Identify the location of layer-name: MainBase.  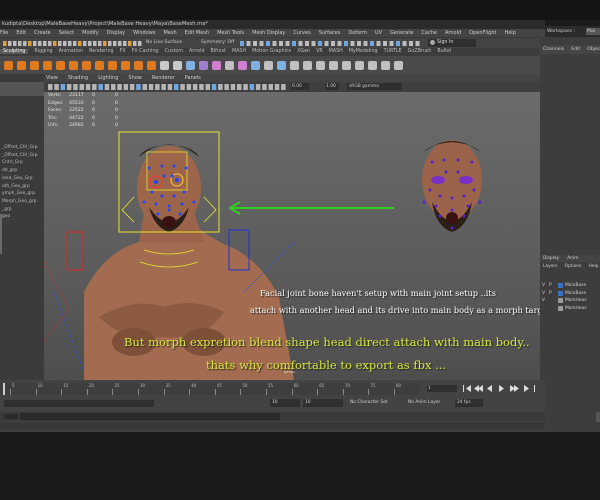
(575, 294).